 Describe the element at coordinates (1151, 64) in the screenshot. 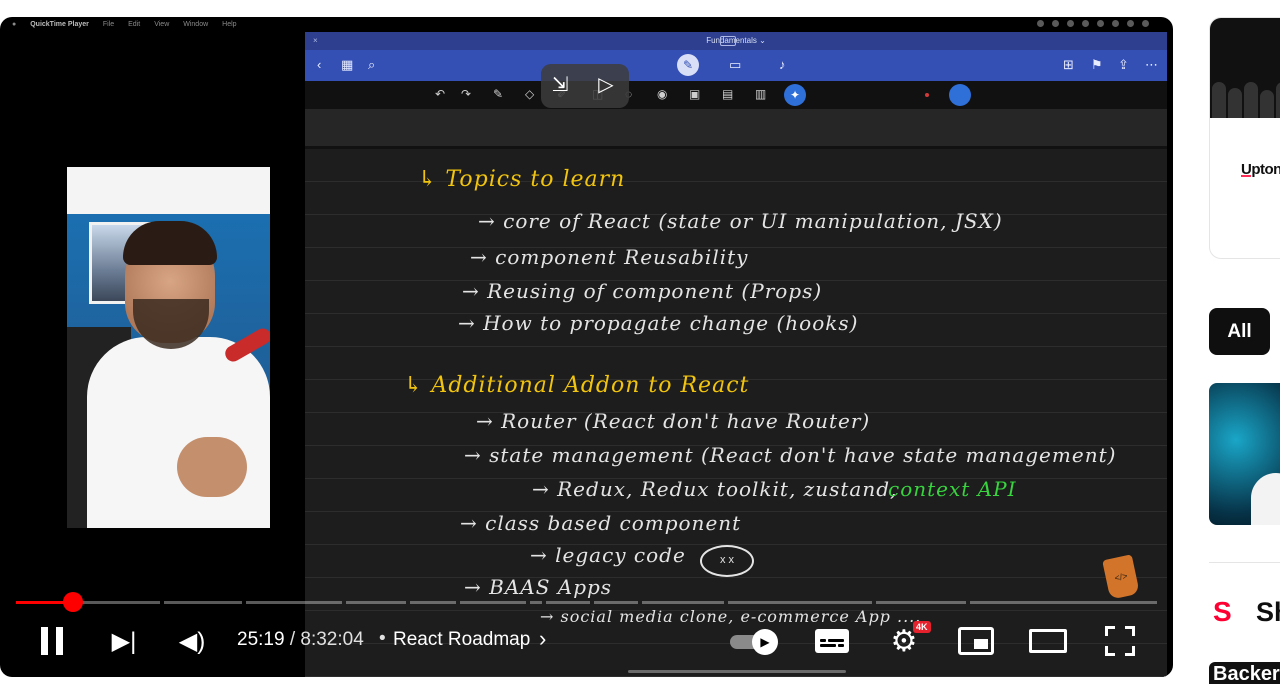

I see `more-icon: ⋯` at that location.